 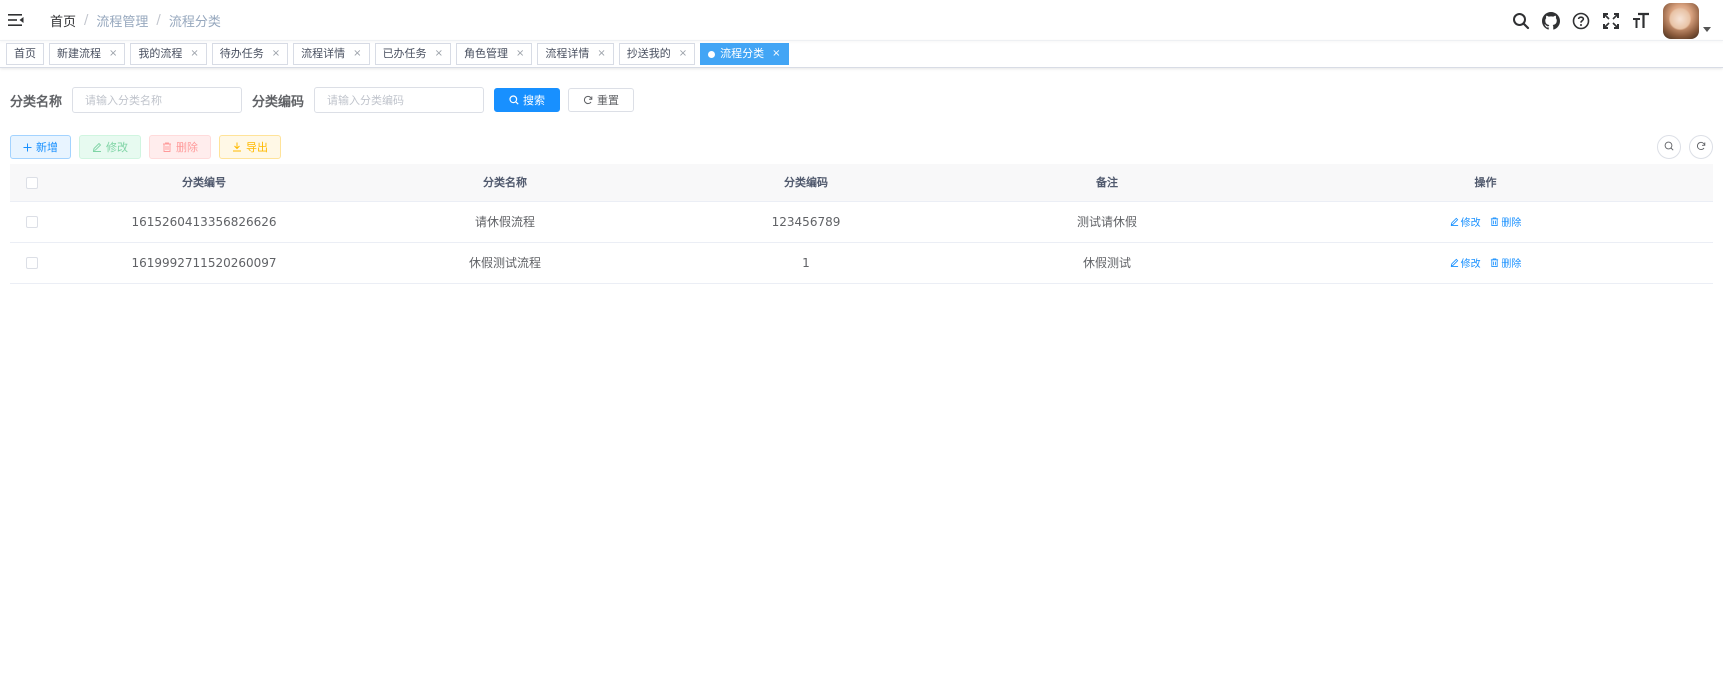 I want to click on tag-done-tasks: 已办任务 ×, so click(x=412, y=54).